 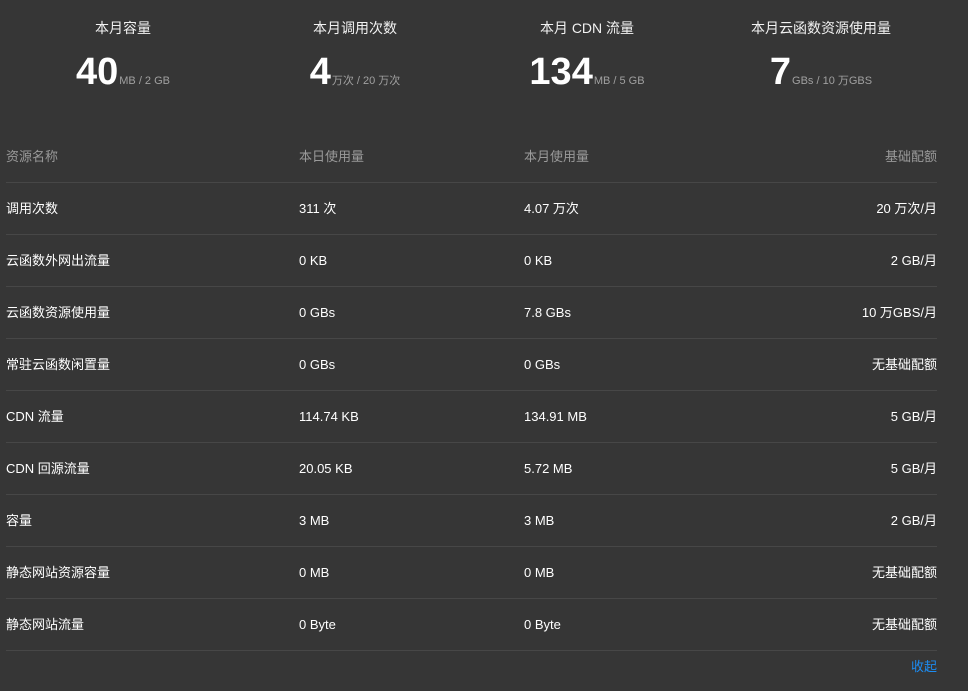 What do you see at coordinates (58, 572) in the screenshot?
I see `resource-name: 静态网站资源容量` at bounding box center [58, 572].